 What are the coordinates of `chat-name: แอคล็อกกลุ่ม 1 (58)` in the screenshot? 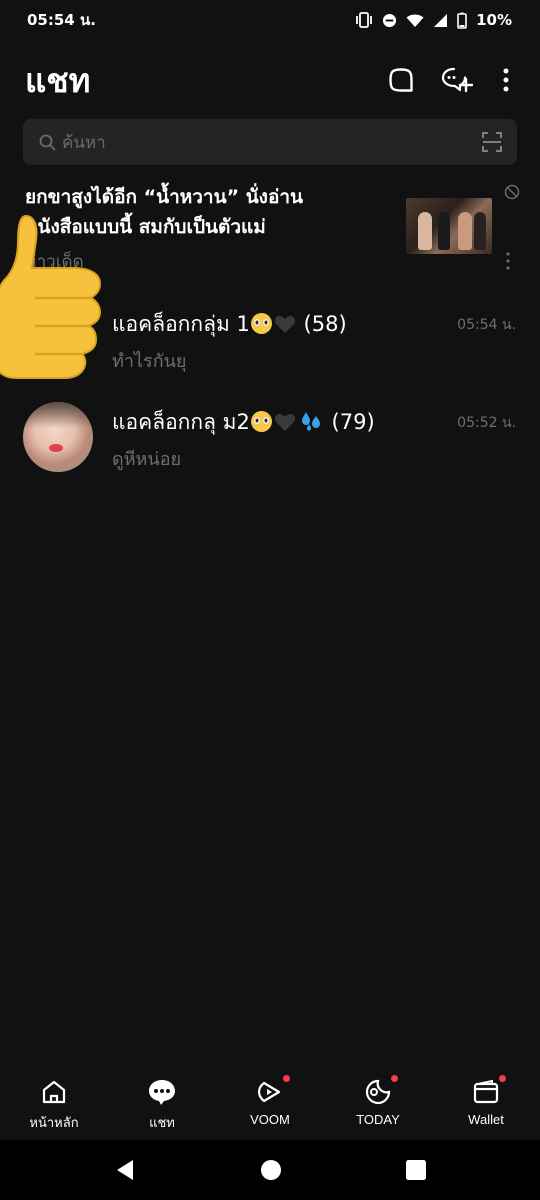 It's located at (229, 324).